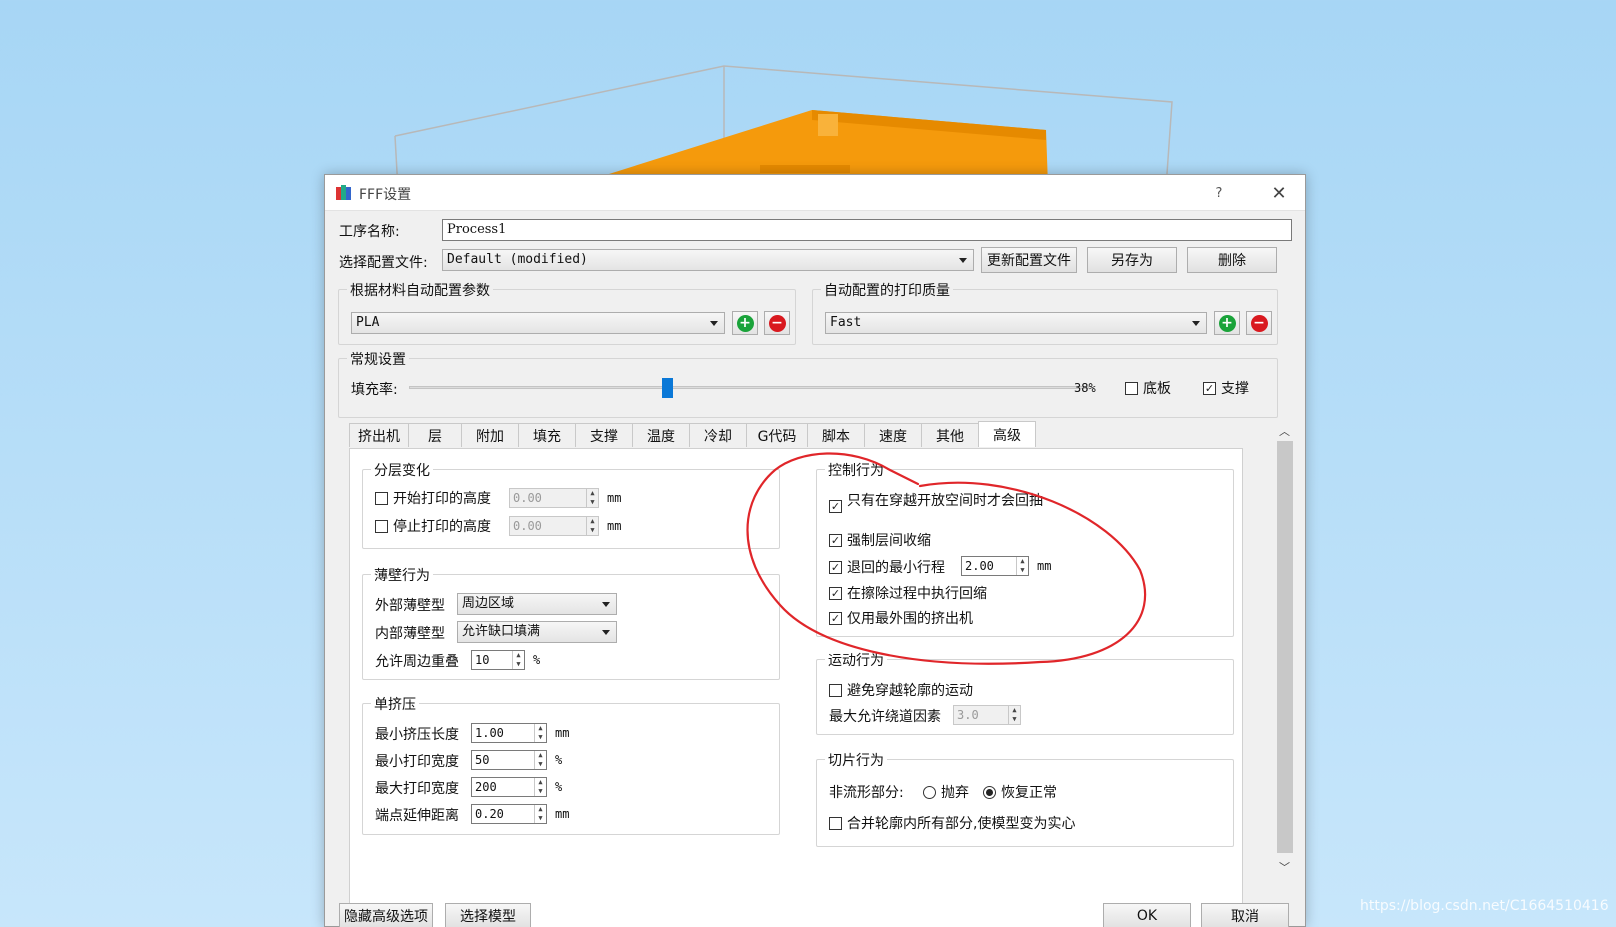  What do you see at coordinates (961, 824) in the screenshot?
I see `merge-contours-label: 合并轮廓内所有部分,使模型变为实心` at bounding box center [961, 824].